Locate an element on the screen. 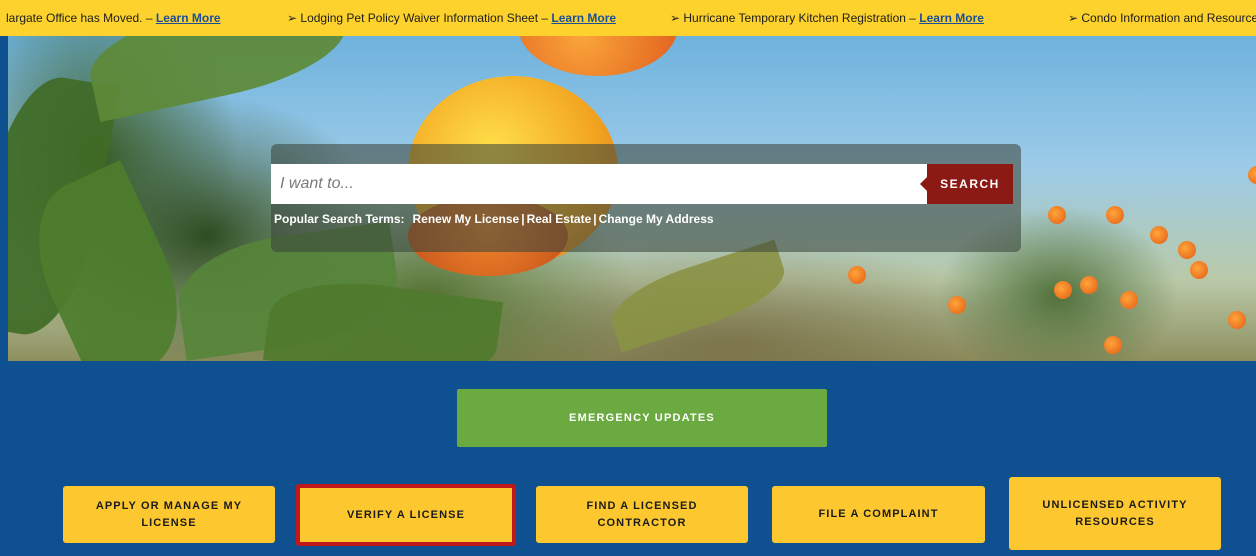  search-button-label: SEARCH is located at coordinates (970, 184).